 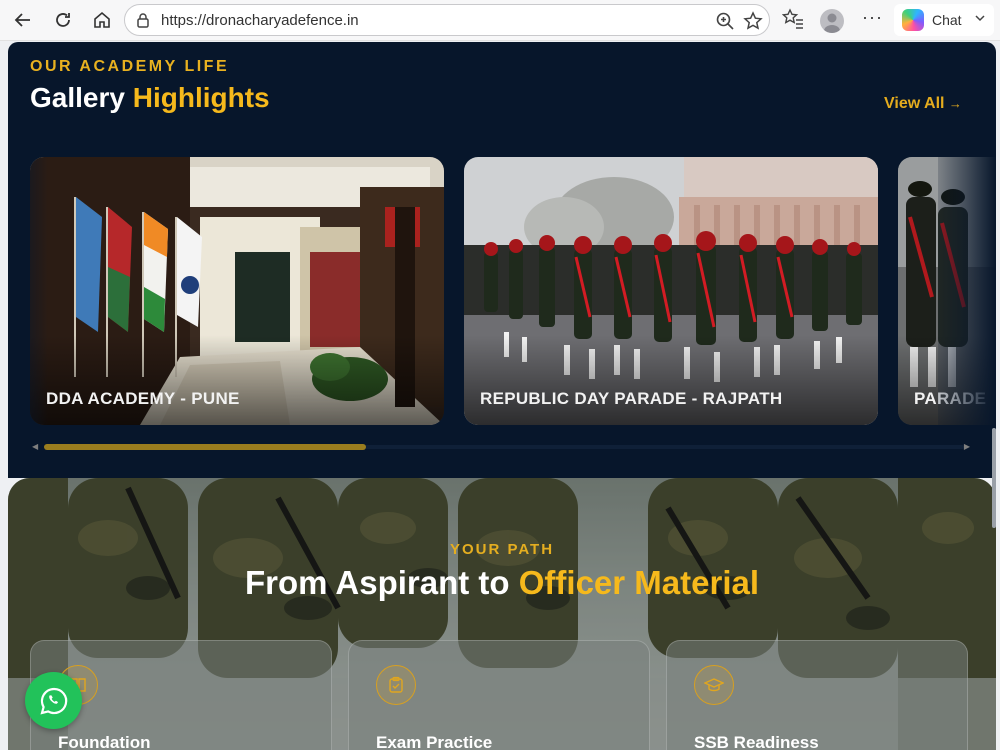 What do you see at coordinates (631, 398) in the screenshot?
I see `card-caption: REPUBLIC DAY PARADE - RAJPATH` at bounding box center [631, 398].